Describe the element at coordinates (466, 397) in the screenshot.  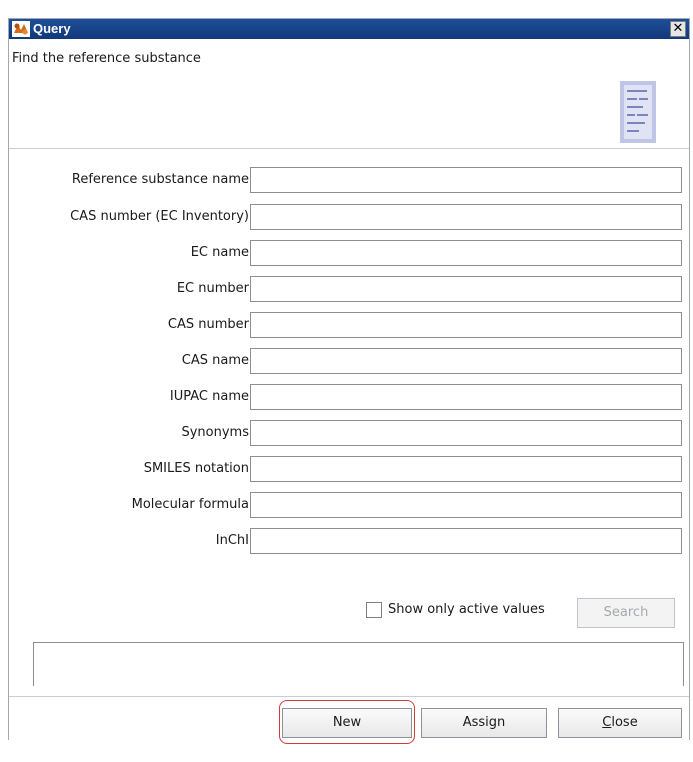
I see `iupac-name-input` at that location.